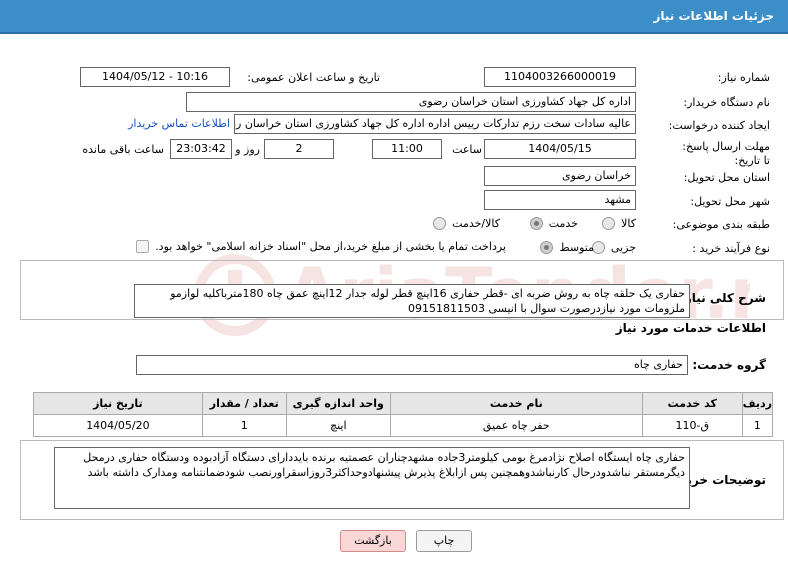 Image resolution: width=788 pixels, height=566 pixels. Describe the element at coordinates (731, 248) in the screenshot. I see `process-label: نوع فرآیند خرید :` at that location.